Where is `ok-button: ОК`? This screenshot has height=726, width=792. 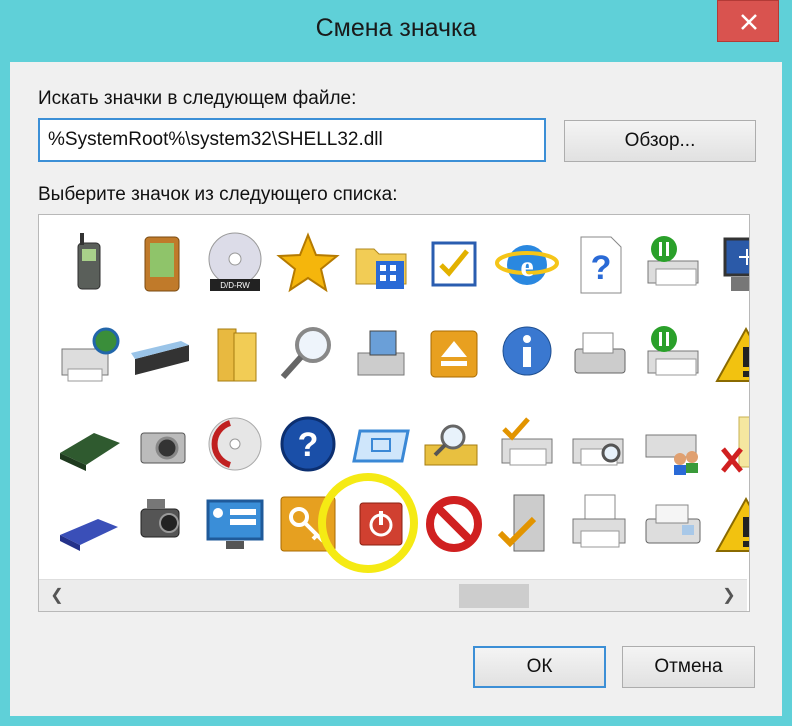
ok-button: ОК is located at coordinates (539, 667).